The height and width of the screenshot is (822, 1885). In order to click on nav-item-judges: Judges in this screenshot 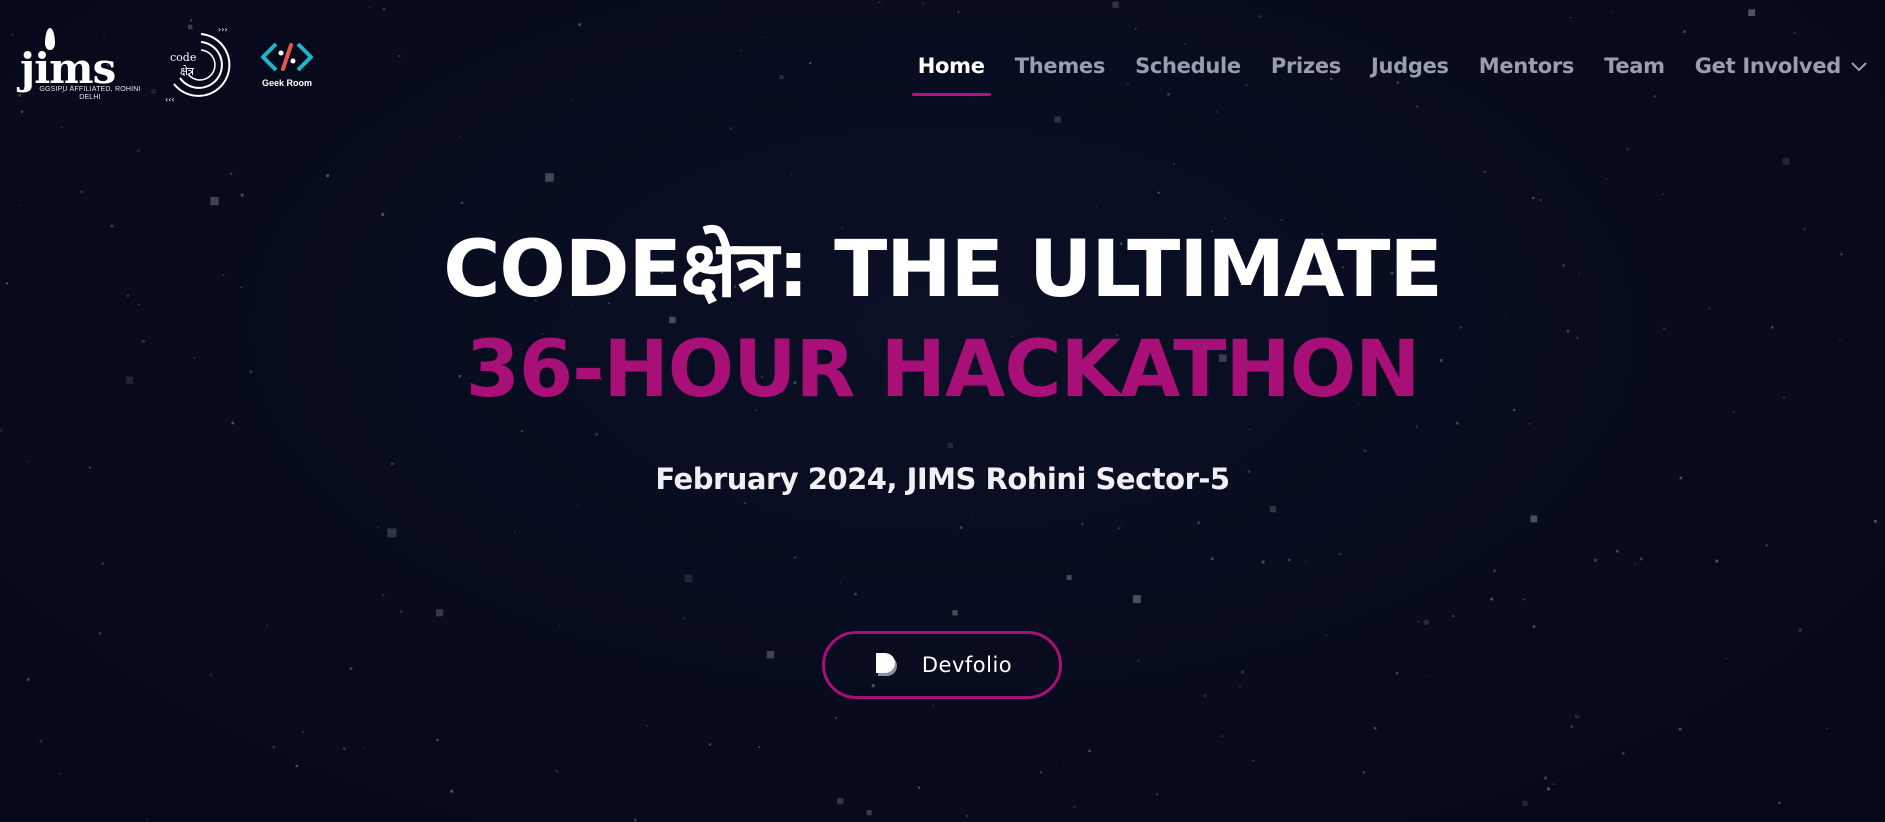, I will do `click(1410, 66)`.